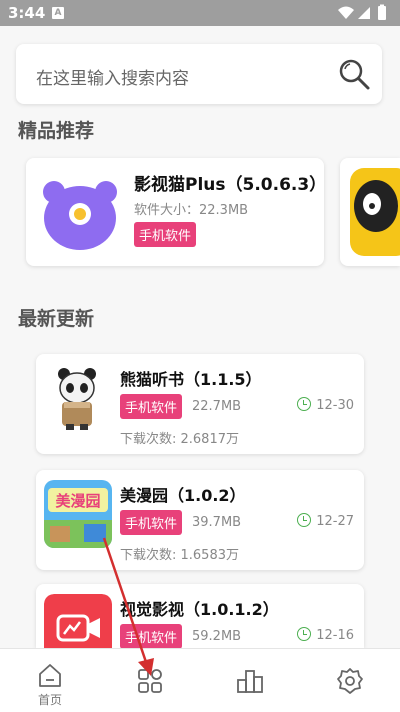 The width and height of the screenshot is (400, 712). What do you see at coordinates (230, 185) in the screenshot?
I see `featured-app-name: 影视猫Plus（5.0.6.3）` at bounding box center [230, 185].